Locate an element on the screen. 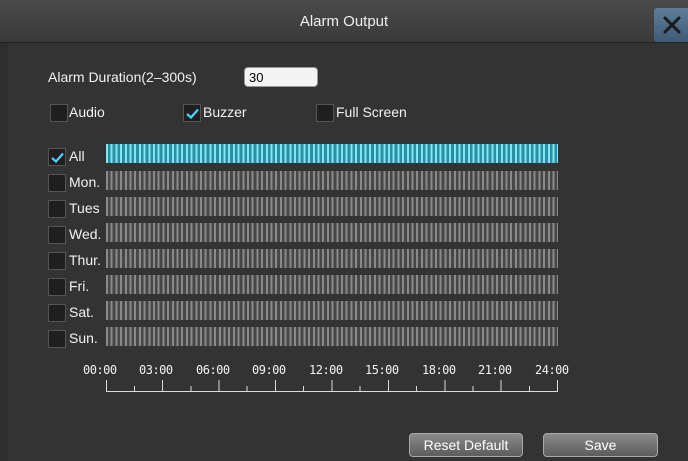 The height and width of the screenshot is (461, 688). fullscreen-label: Full Screen is located at coordinates (371, 112).